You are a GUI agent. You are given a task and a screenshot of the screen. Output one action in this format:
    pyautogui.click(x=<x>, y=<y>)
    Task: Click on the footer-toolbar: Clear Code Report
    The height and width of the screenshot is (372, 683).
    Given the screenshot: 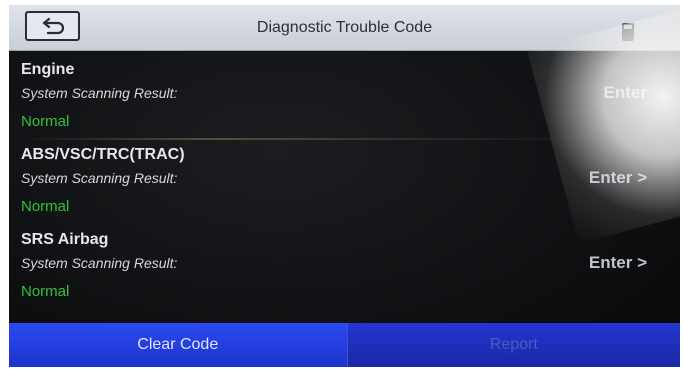 What is the action you would take?
    pyautogui.click(x=344, y=345)
    